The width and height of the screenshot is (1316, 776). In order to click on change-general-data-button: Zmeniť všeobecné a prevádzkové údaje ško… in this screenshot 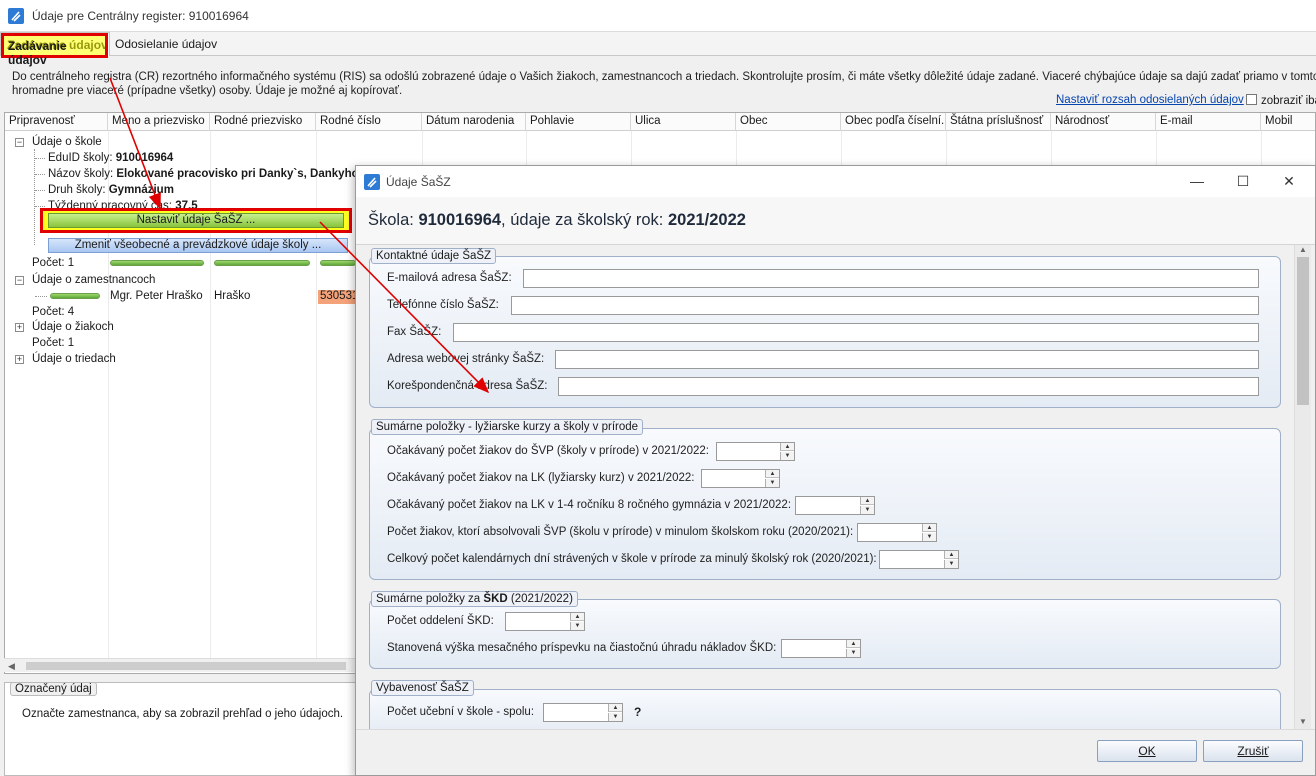, I will do `click(198, 245)`.